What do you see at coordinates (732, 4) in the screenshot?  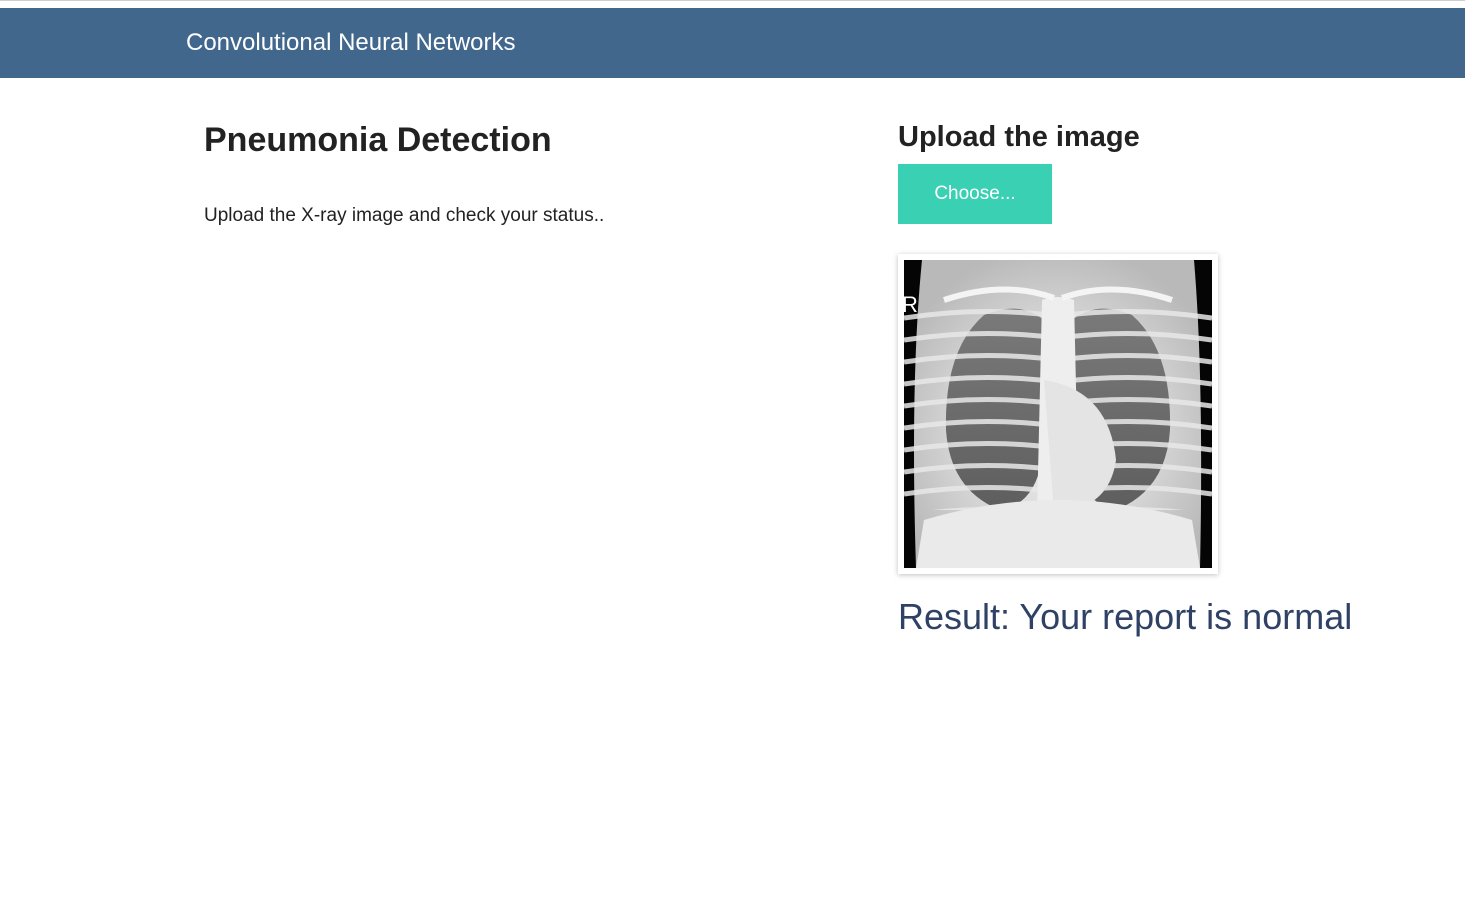 I see `browser-top-rule` at bounding box center [732, 4].